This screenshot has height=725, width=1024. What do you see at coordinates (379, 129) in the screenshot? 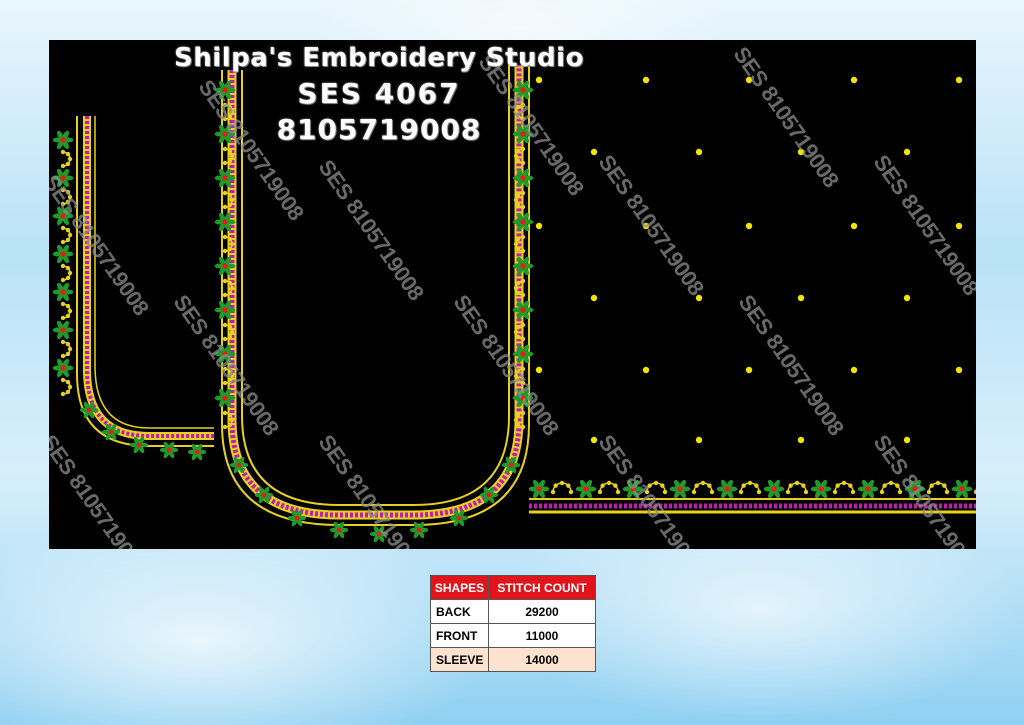
I see `phone-number: 8105719008` at bounding box center [379, 129].